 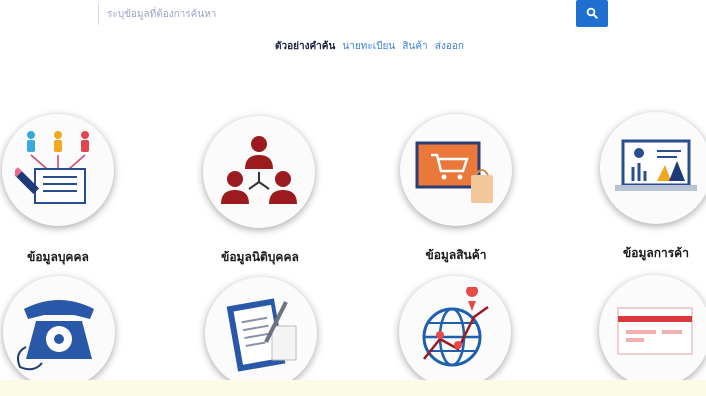 I want to click on category-product-button, so click(x=456, y=170).